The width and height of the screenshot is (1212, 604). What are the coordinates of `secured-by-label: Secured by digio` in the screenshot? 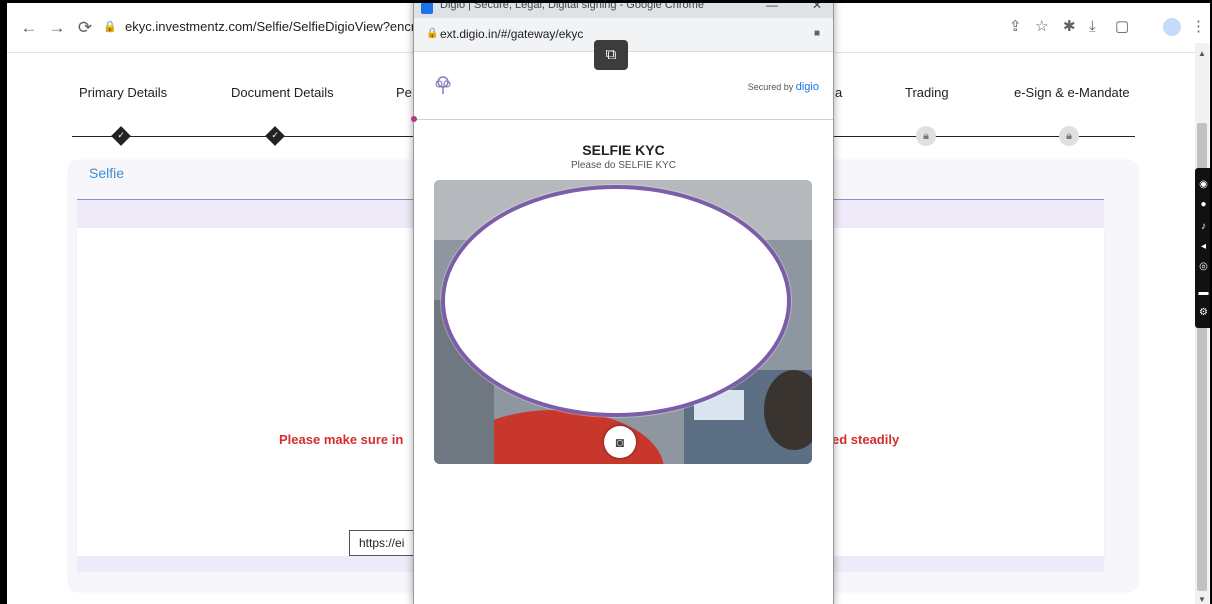 It's located at (783, 87).